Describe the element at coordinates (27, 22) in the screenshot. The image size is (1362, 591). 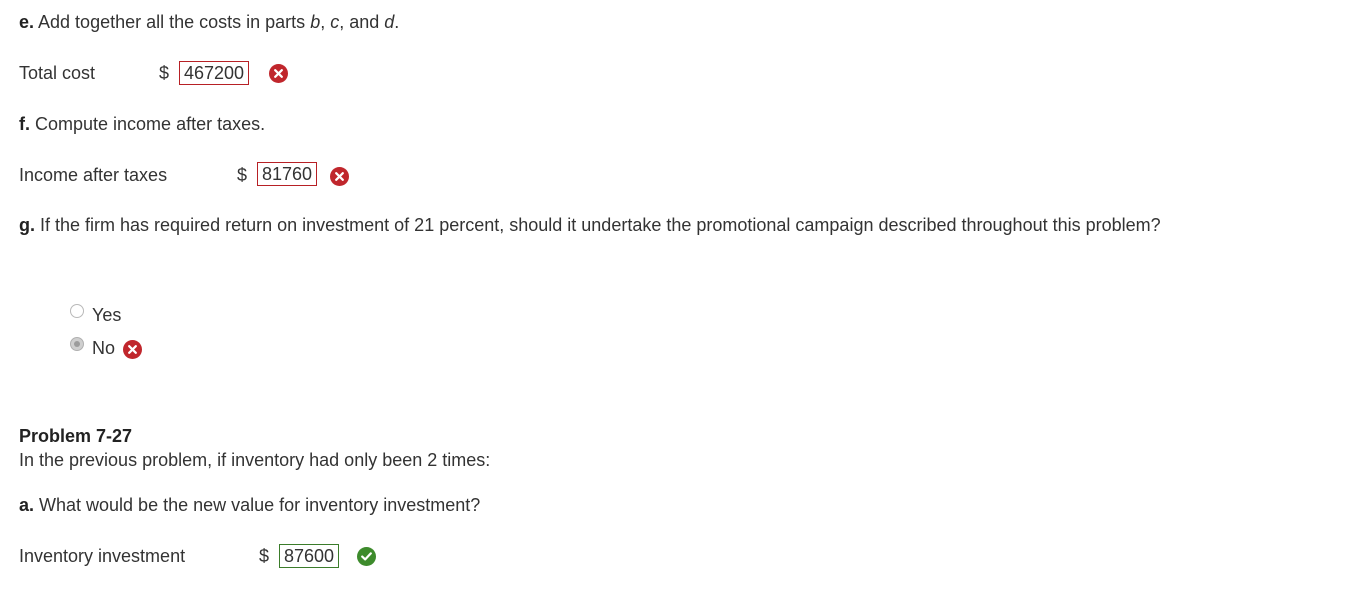
I see `question-letter: e.` at that location.